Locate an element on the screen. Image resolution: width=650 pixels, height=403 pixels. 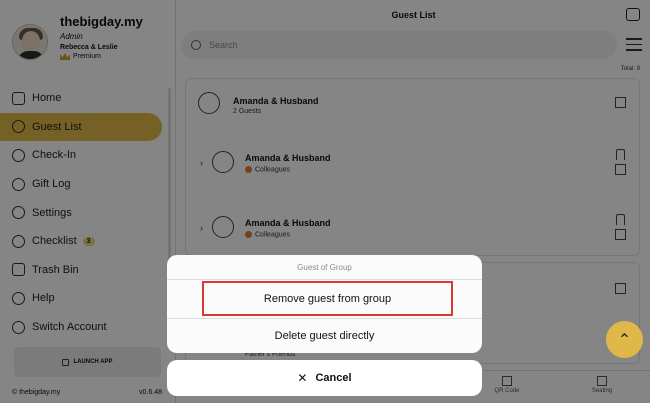
divider is located at coordinates (324, 279).